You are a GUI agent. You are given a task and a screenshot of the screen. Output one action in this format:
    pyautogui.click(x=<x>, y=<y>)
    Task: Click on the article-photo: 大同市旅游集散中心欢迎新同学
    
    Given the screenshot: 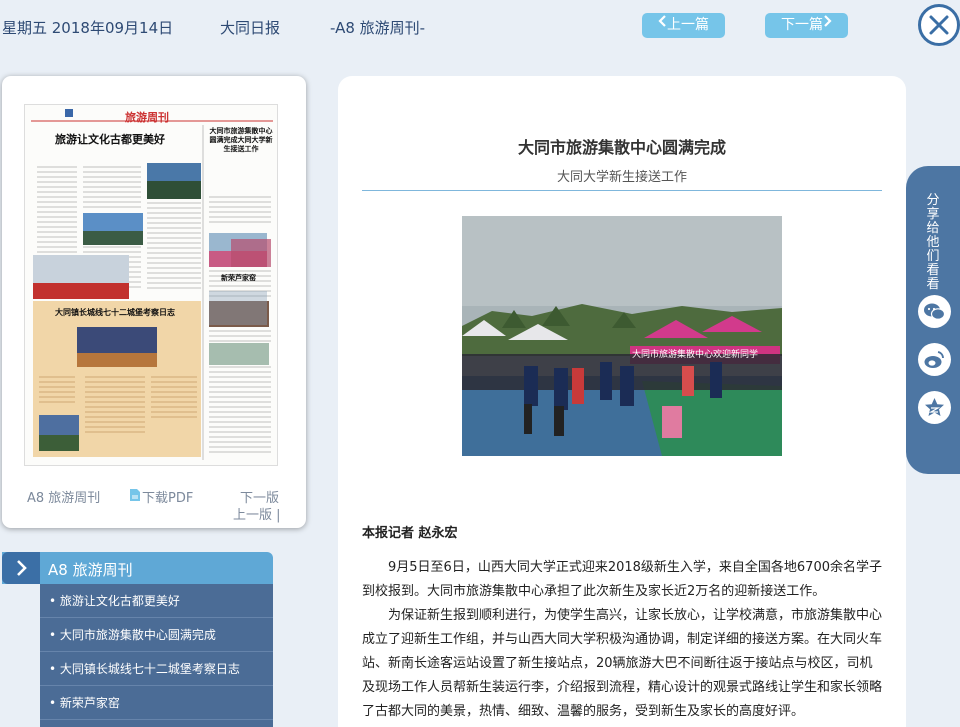 What is the action you would take?
    pyautogui.click(x=622, y=336)
    